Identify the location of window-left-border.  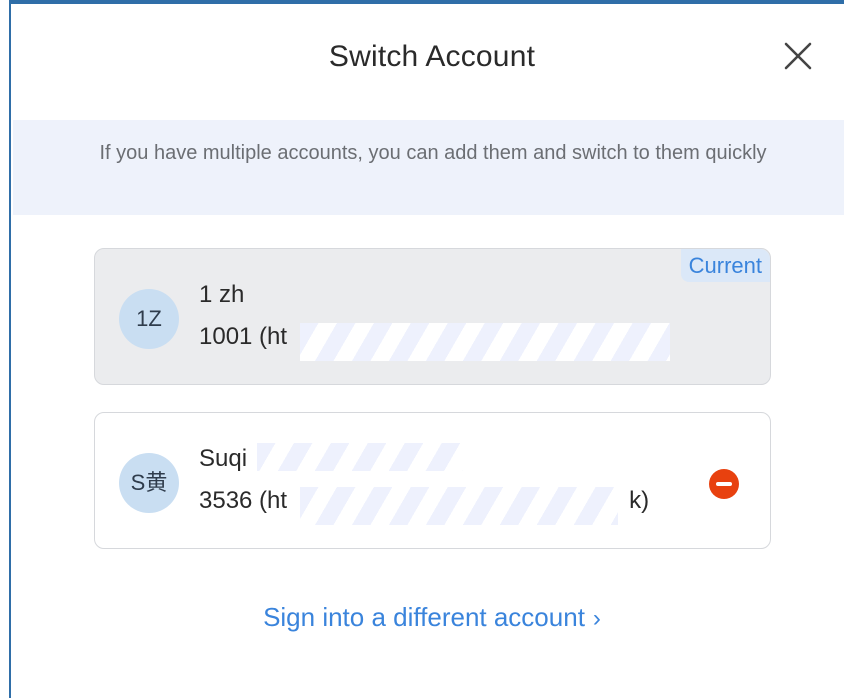
(5, 349).